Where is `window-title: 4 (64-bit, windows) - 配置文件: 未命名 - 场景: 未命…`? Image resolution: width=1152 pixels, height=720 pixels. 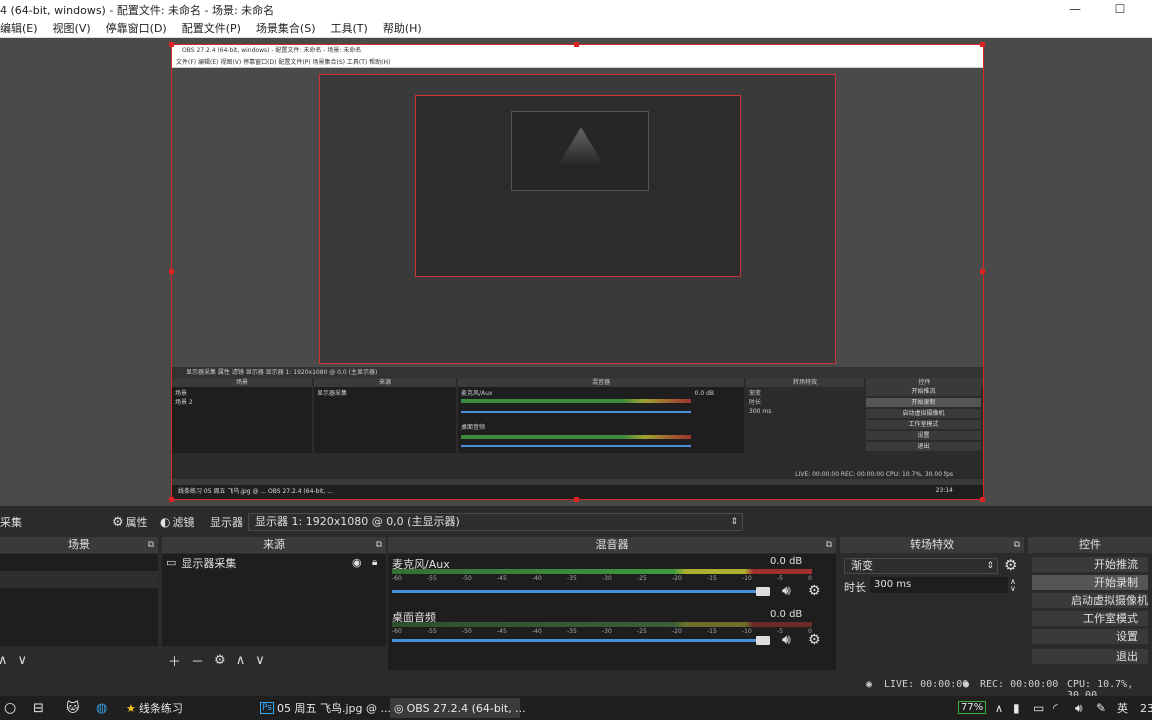 window-title: 4 (64-bit, windows) - 配置文件: 未命名 - 场景: 未命… is located at coordinates (137, 10).